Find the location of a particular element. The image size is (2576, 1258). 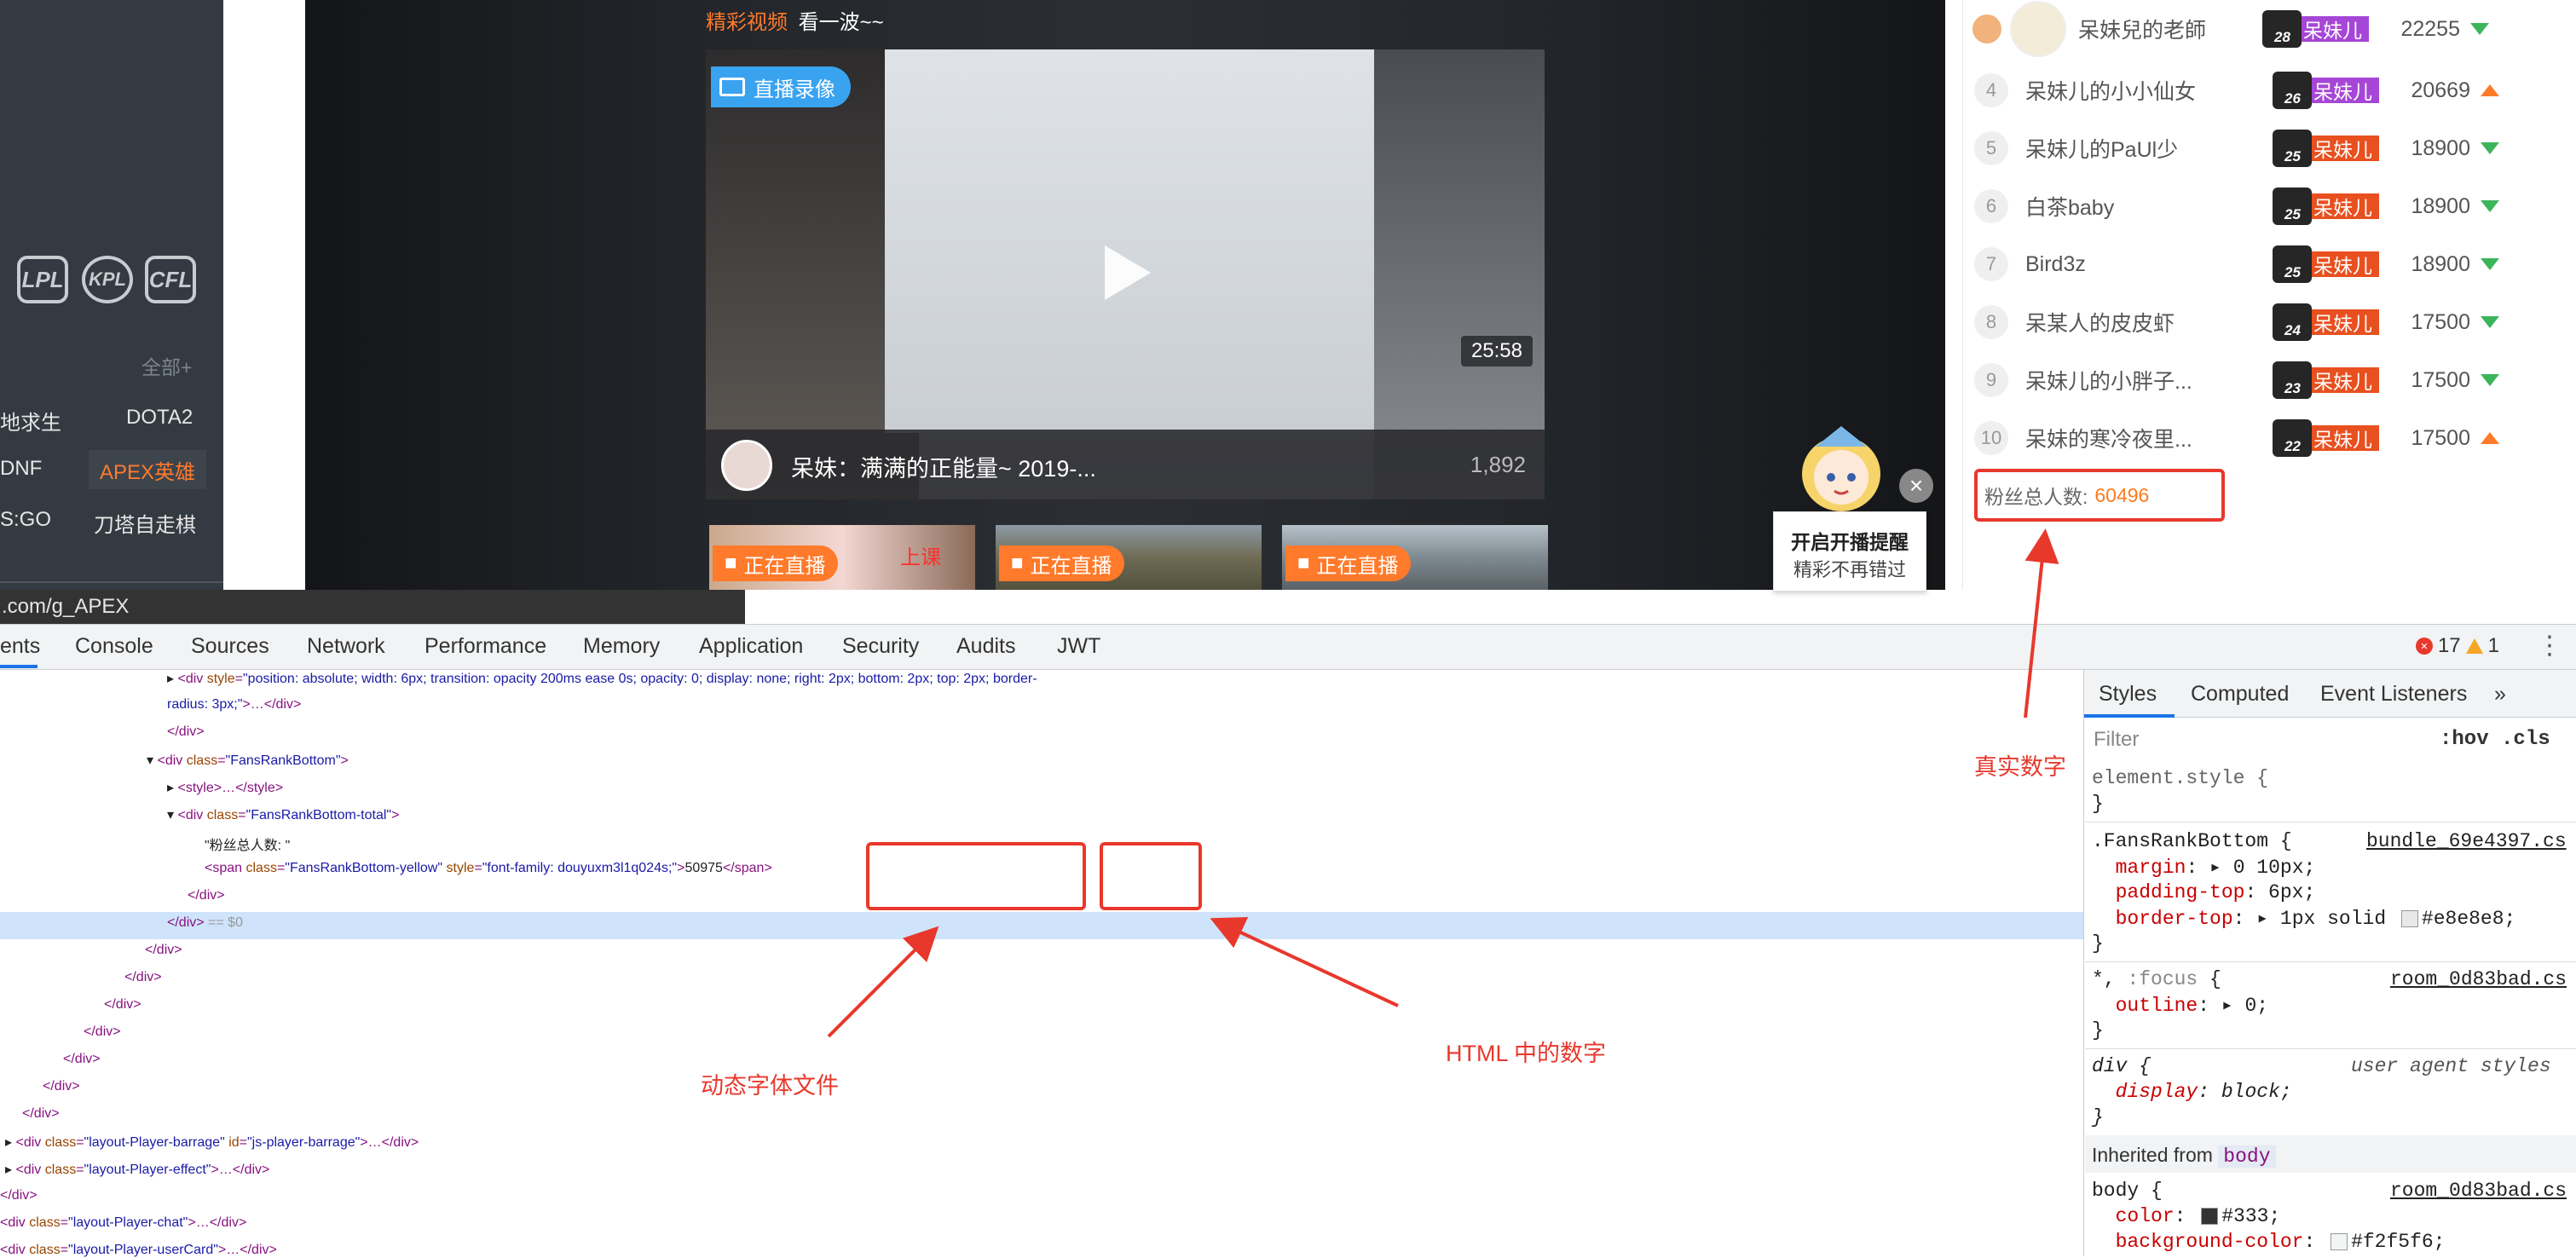

annotation-real-number: 真实数字 is located at coordinates (2020, 767).